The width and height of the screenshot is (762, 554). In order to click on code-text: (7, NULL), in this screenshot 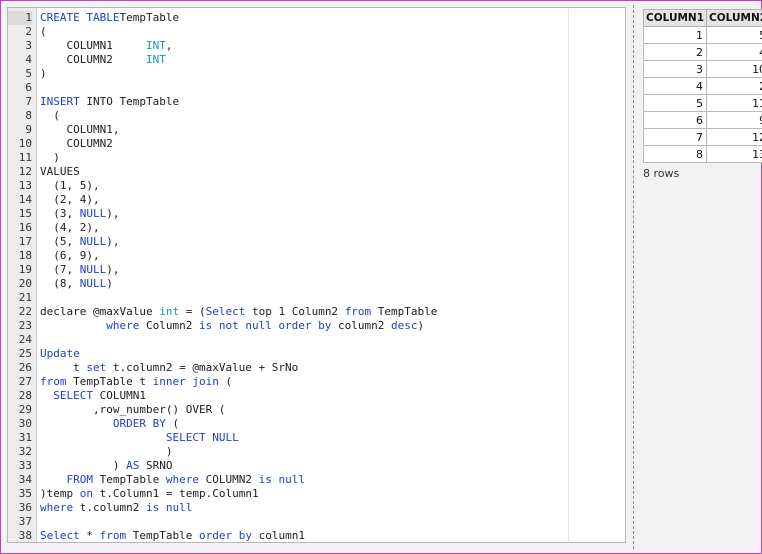, I will do `click(80, 270)`.